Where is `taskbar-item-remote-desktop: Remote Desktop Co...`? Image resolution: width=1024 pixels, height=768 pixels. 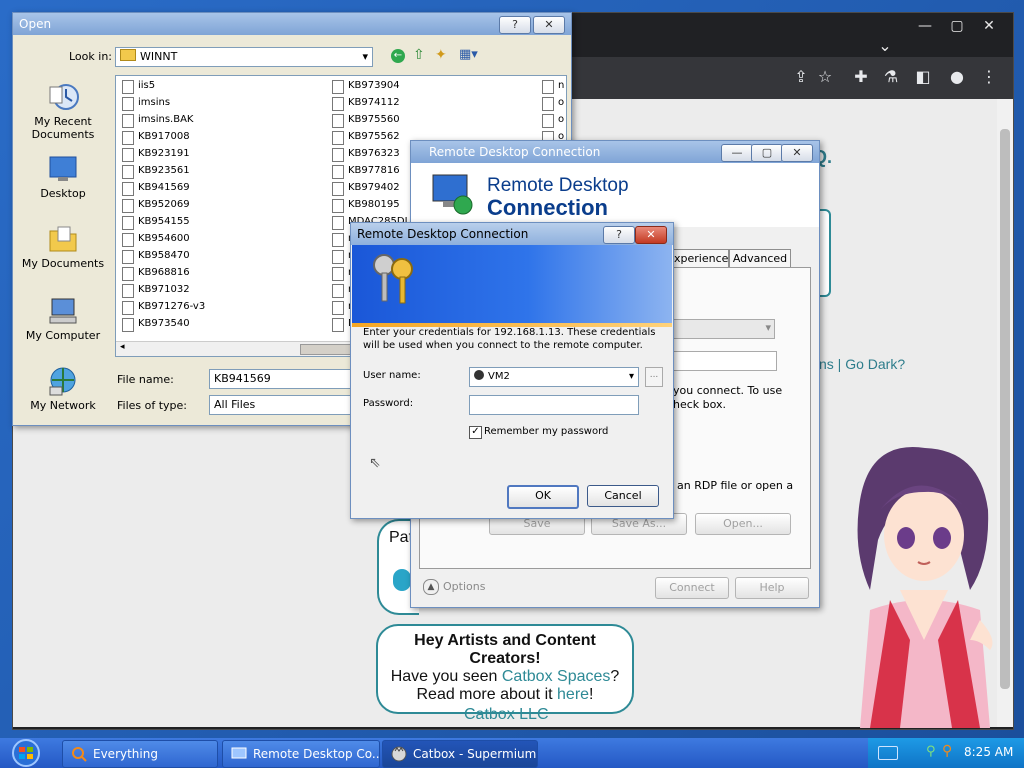
taskbar-item-remote-desktop: Remote Desktop Co... is located at coordinates (301, 754).